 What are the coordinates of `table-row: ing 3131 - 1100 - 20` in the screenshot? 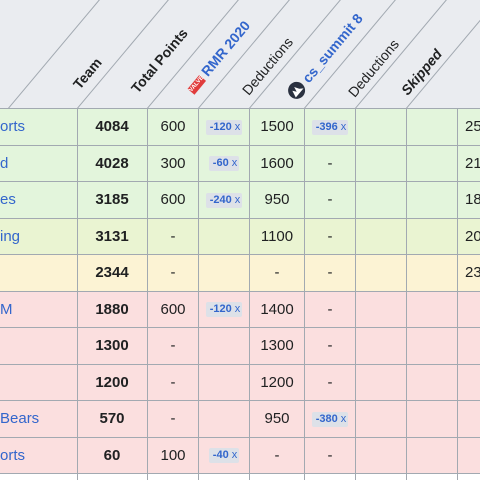 It's located at (240, 236).